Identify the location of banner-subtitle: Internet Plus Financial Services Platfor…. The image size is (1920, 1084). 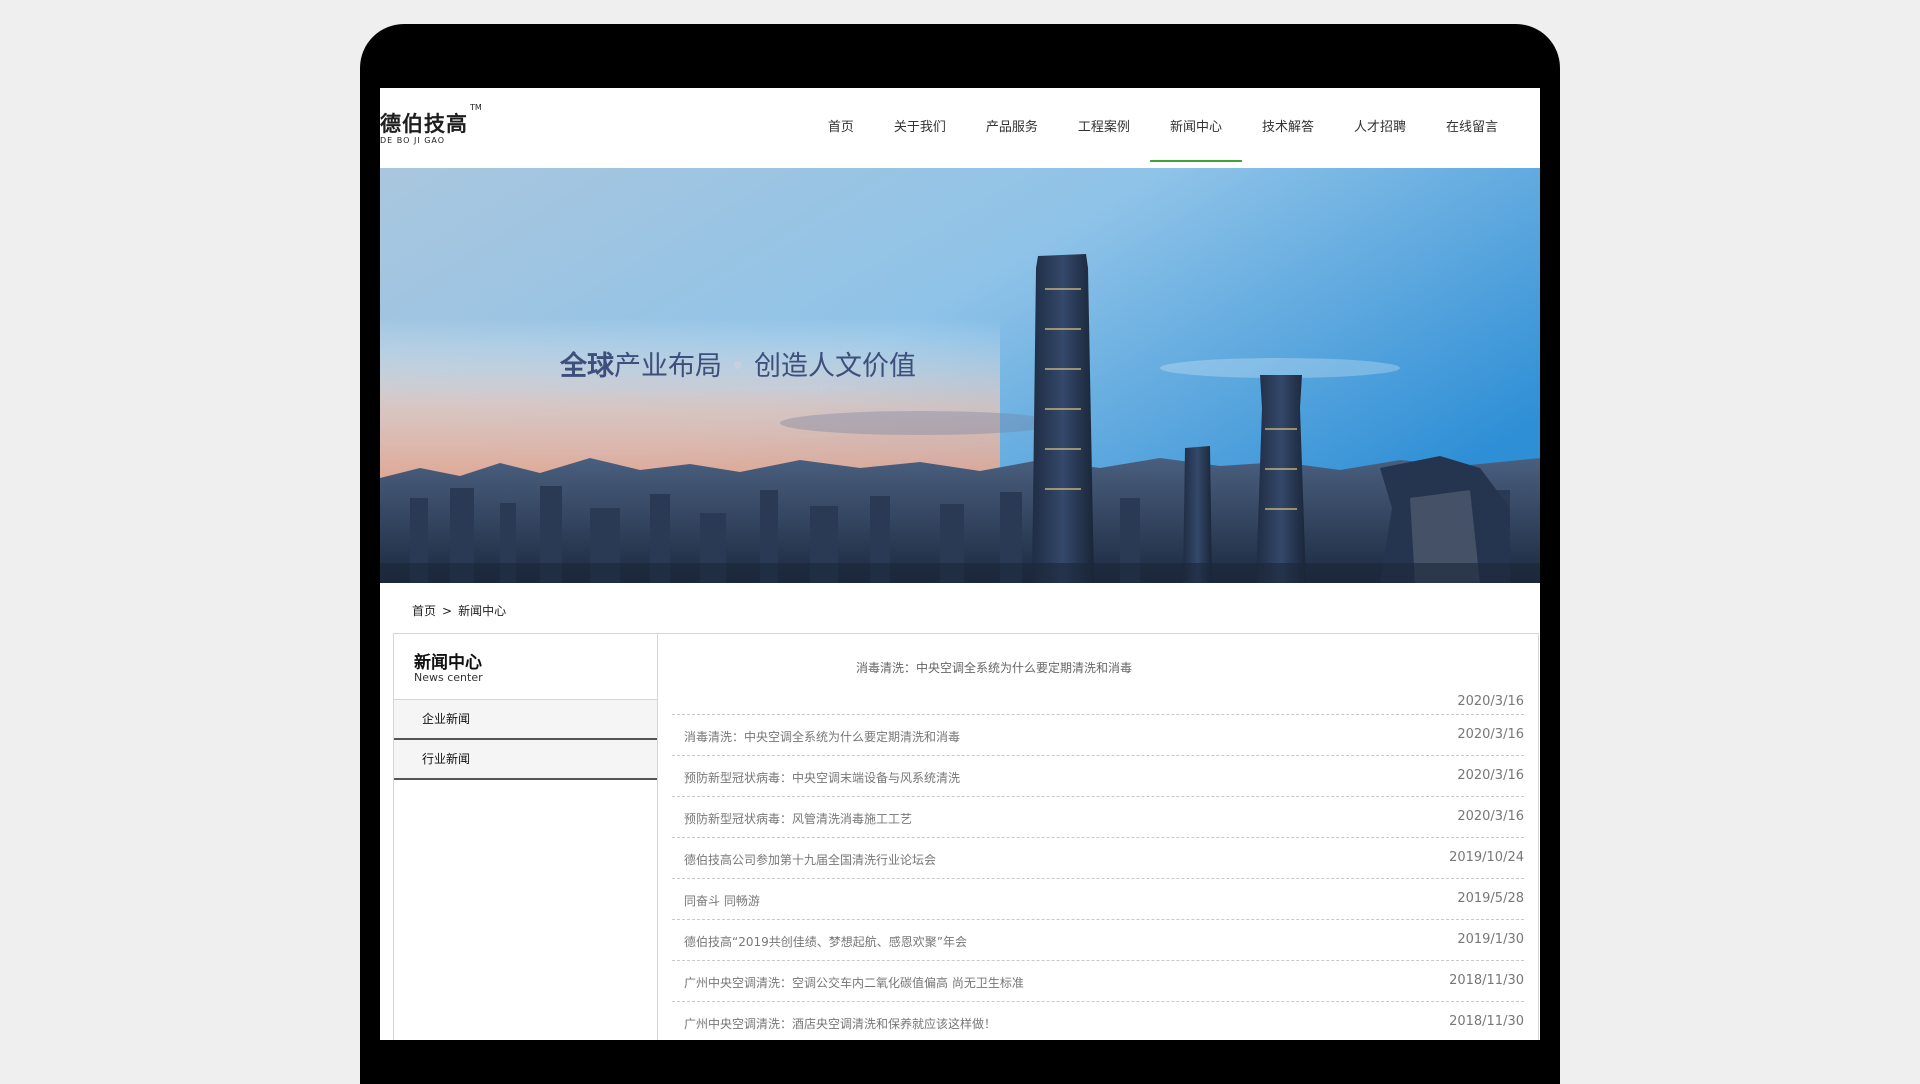
(708, 389).